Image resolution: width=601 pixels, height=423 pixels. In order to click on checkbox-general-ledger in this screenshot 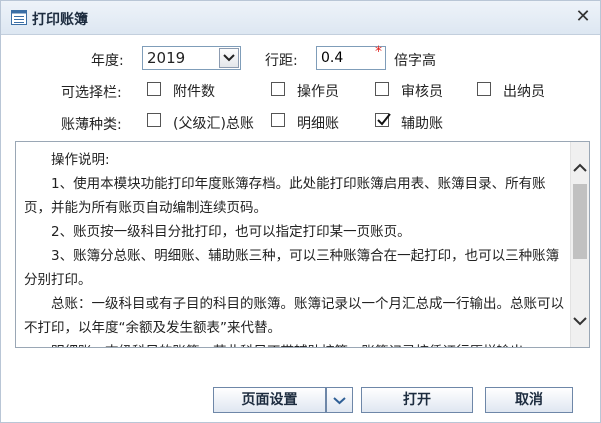, I will do `click(154, 120)`.